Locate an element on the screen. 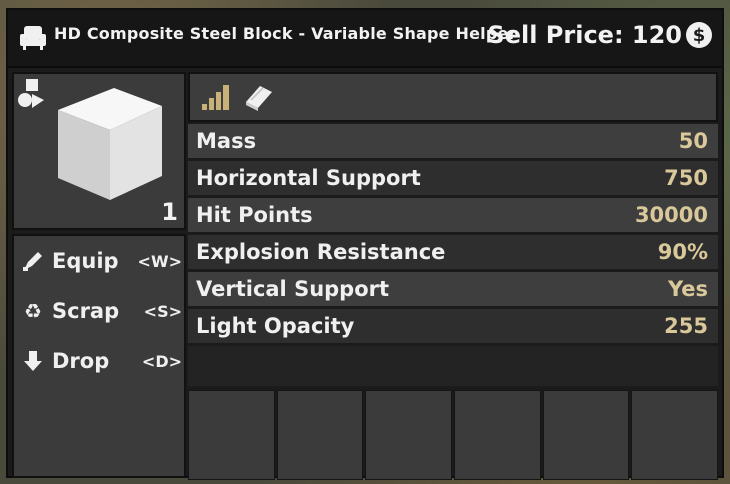 The width and height of the screenshot is (730, 484). stat-value: Yes is located at coordinates (687, 289).